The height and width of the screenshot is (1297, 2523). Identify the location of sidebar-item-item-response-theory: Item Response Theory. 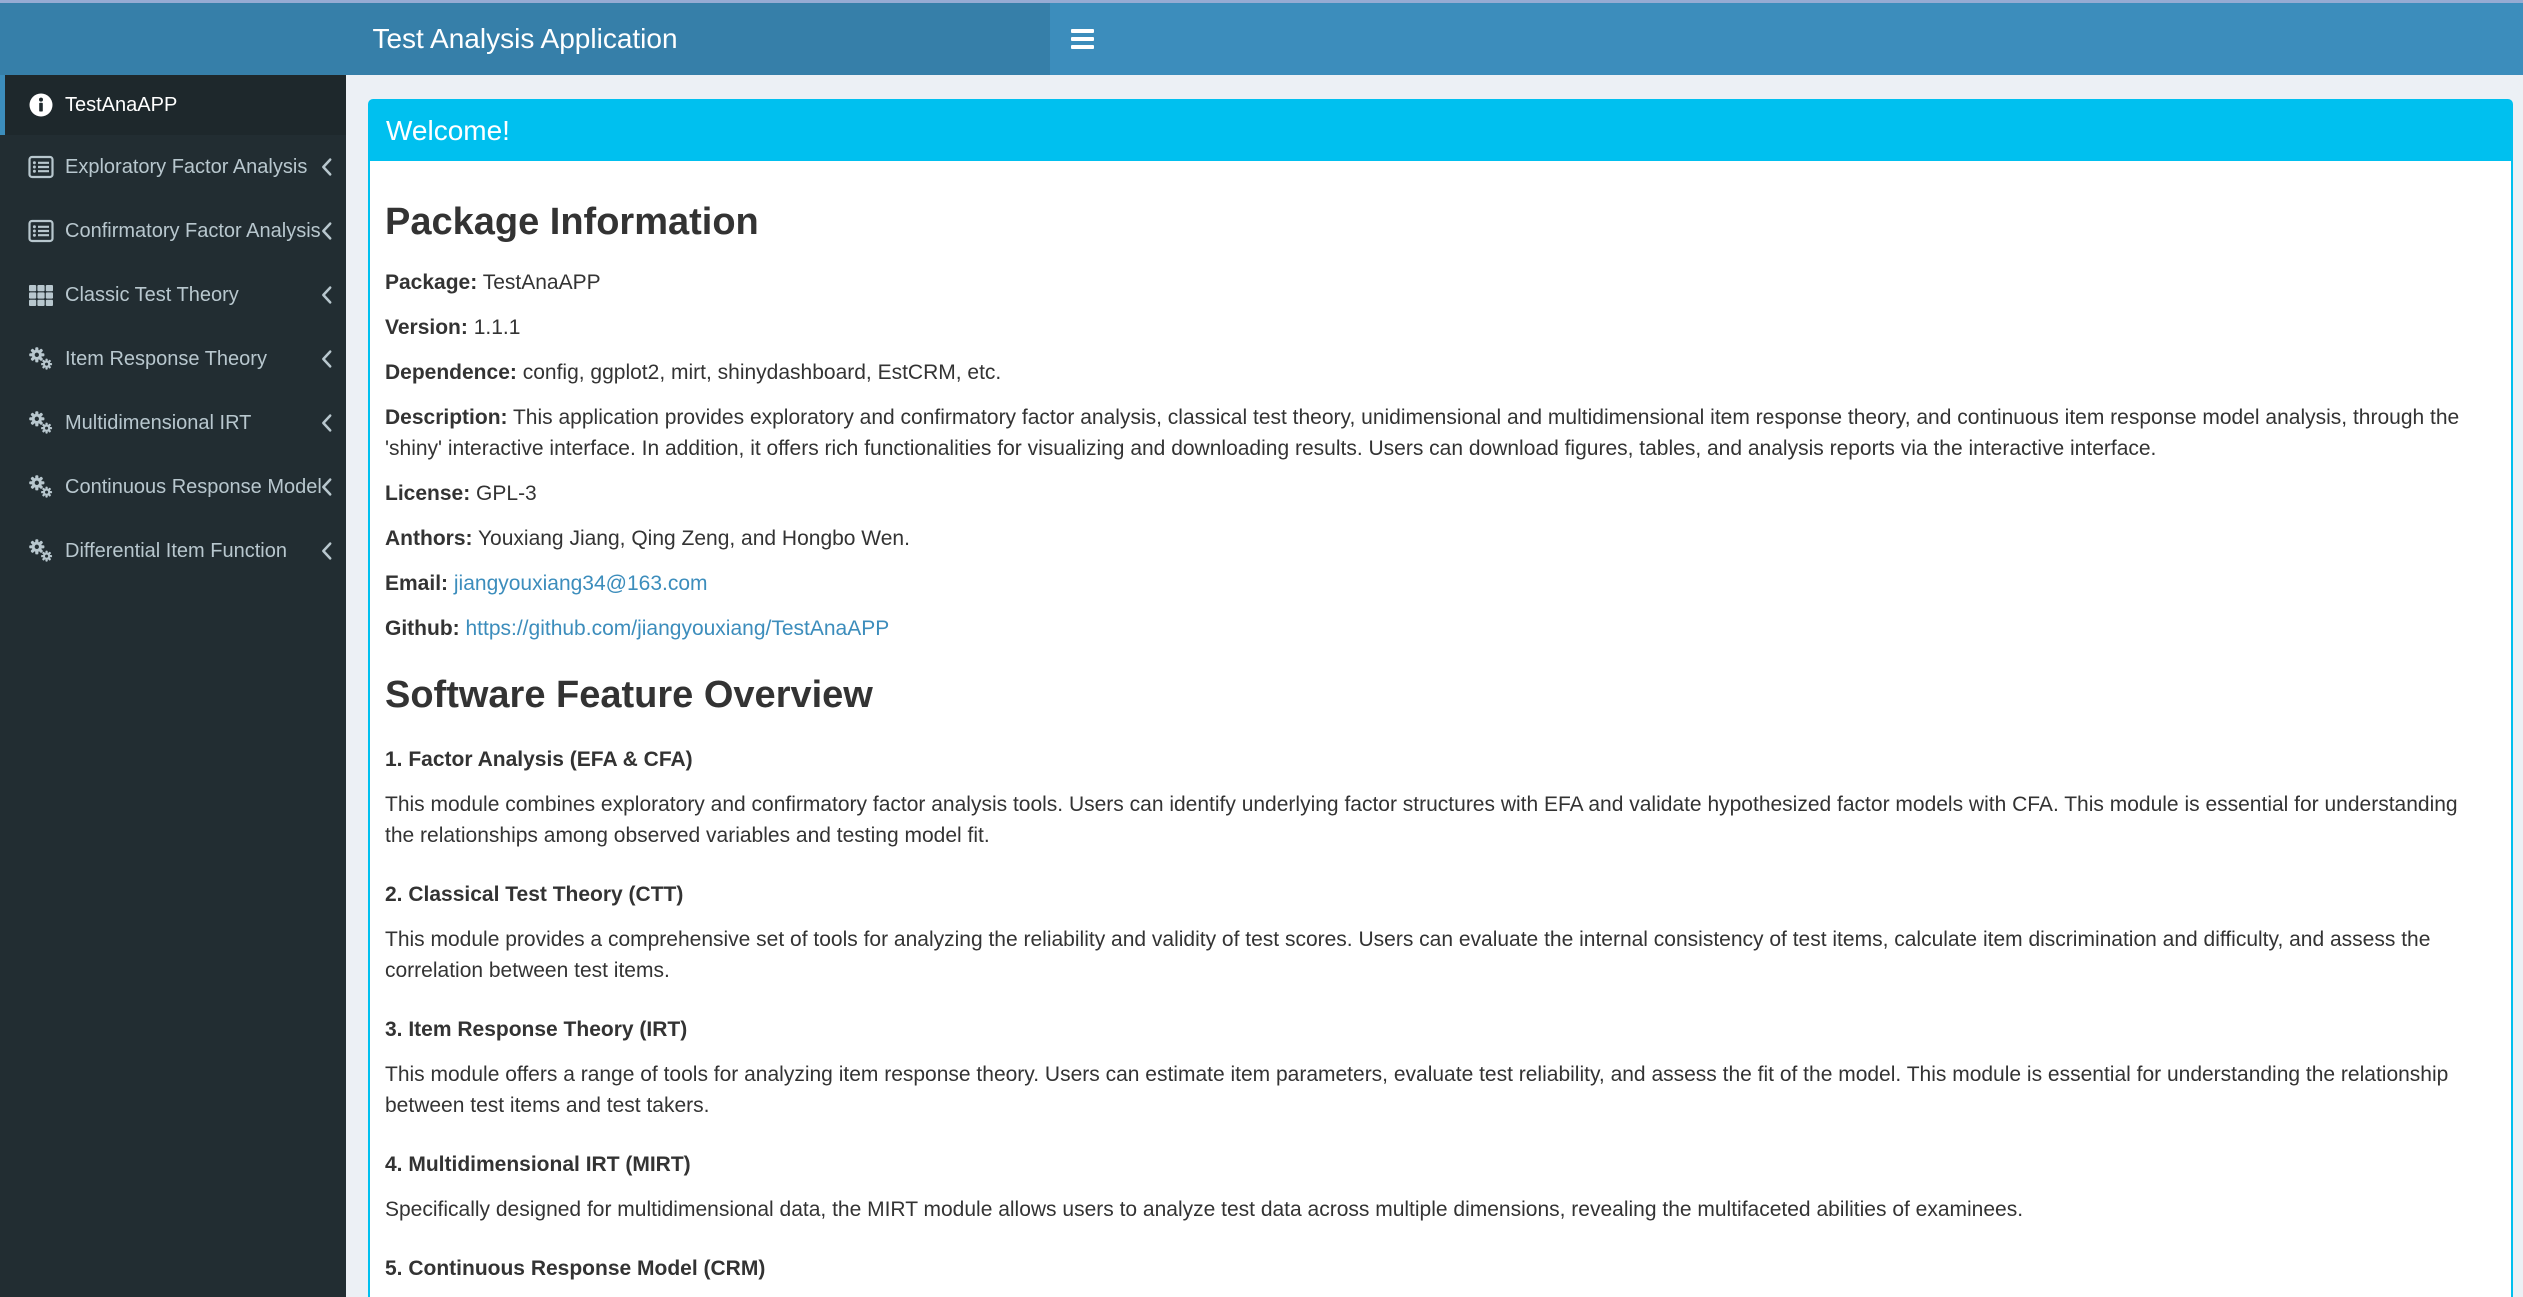
(173, 359).